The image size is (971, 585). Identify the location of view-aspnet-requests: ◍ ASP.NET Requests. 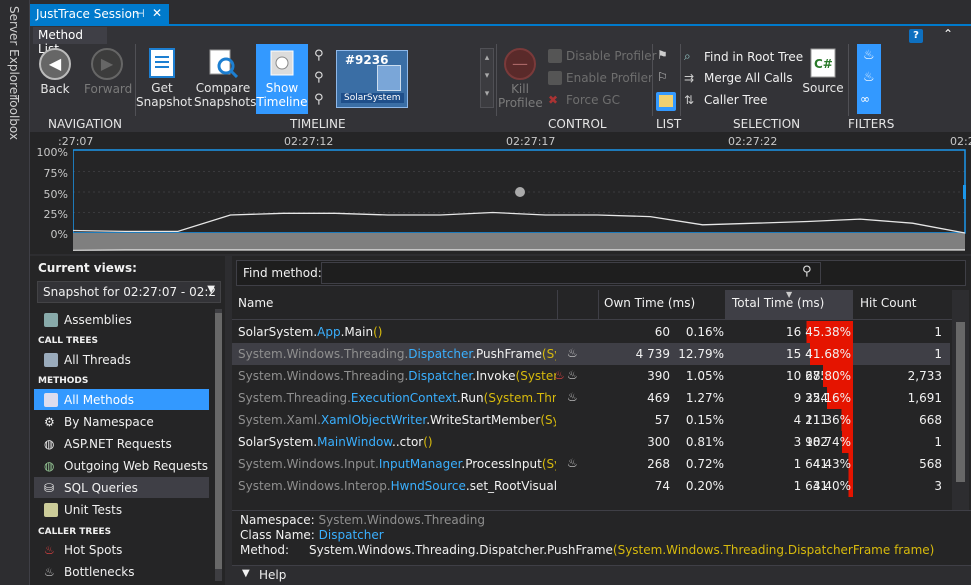
(121, 443).